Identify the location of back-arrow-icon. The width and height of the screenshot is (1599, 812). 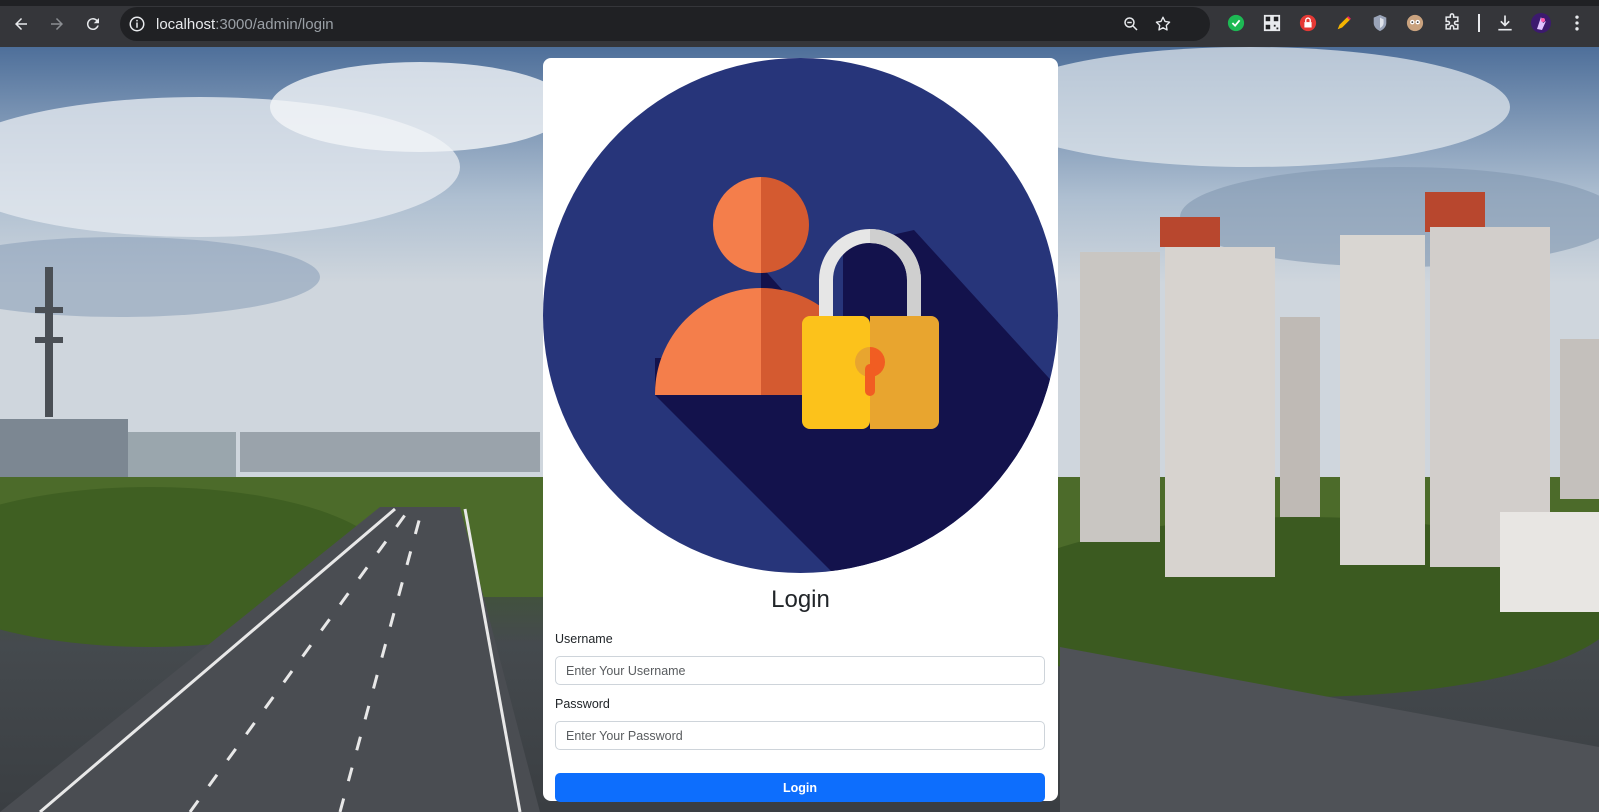
(21, 24).